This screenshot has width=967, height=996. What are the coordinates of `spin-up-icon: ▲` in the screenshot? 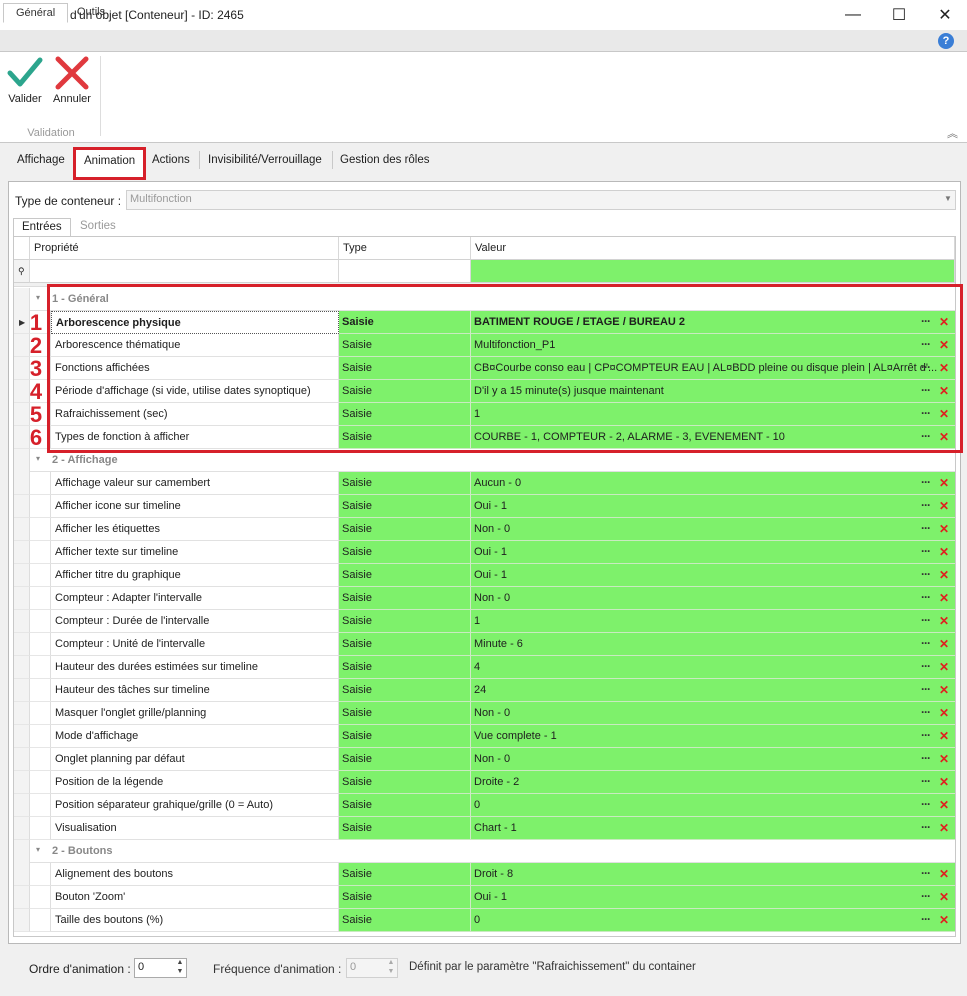 It's located at (180, 962).